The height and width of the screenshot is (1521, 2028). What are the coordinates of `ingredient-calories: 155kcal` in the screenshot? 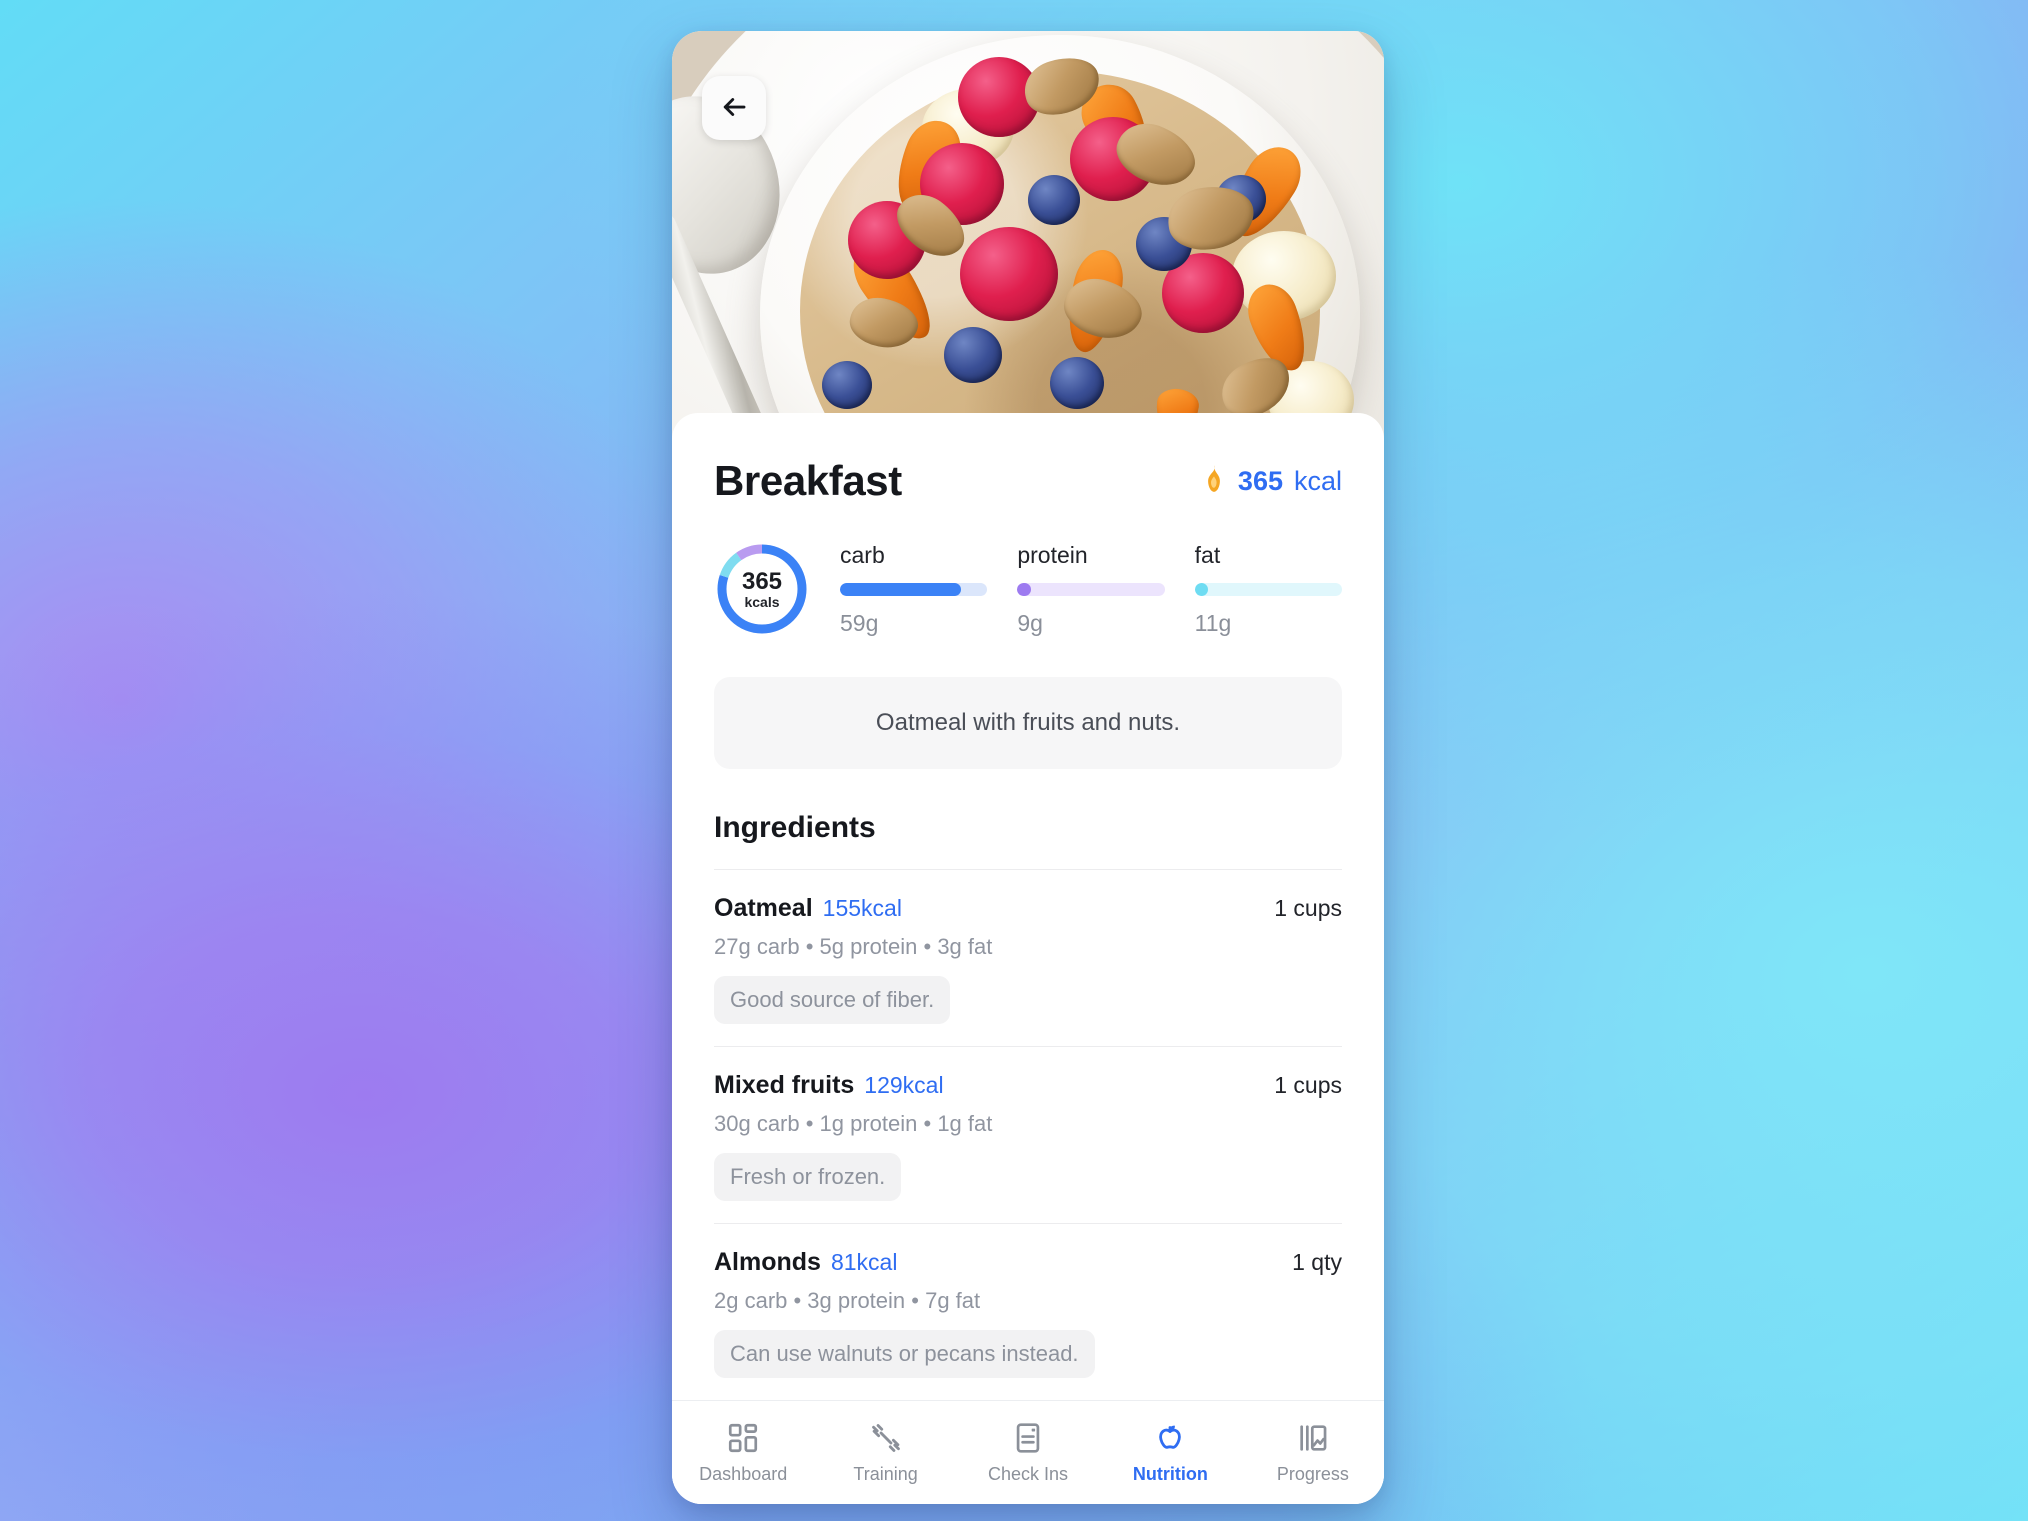 It's located at (862, 908).